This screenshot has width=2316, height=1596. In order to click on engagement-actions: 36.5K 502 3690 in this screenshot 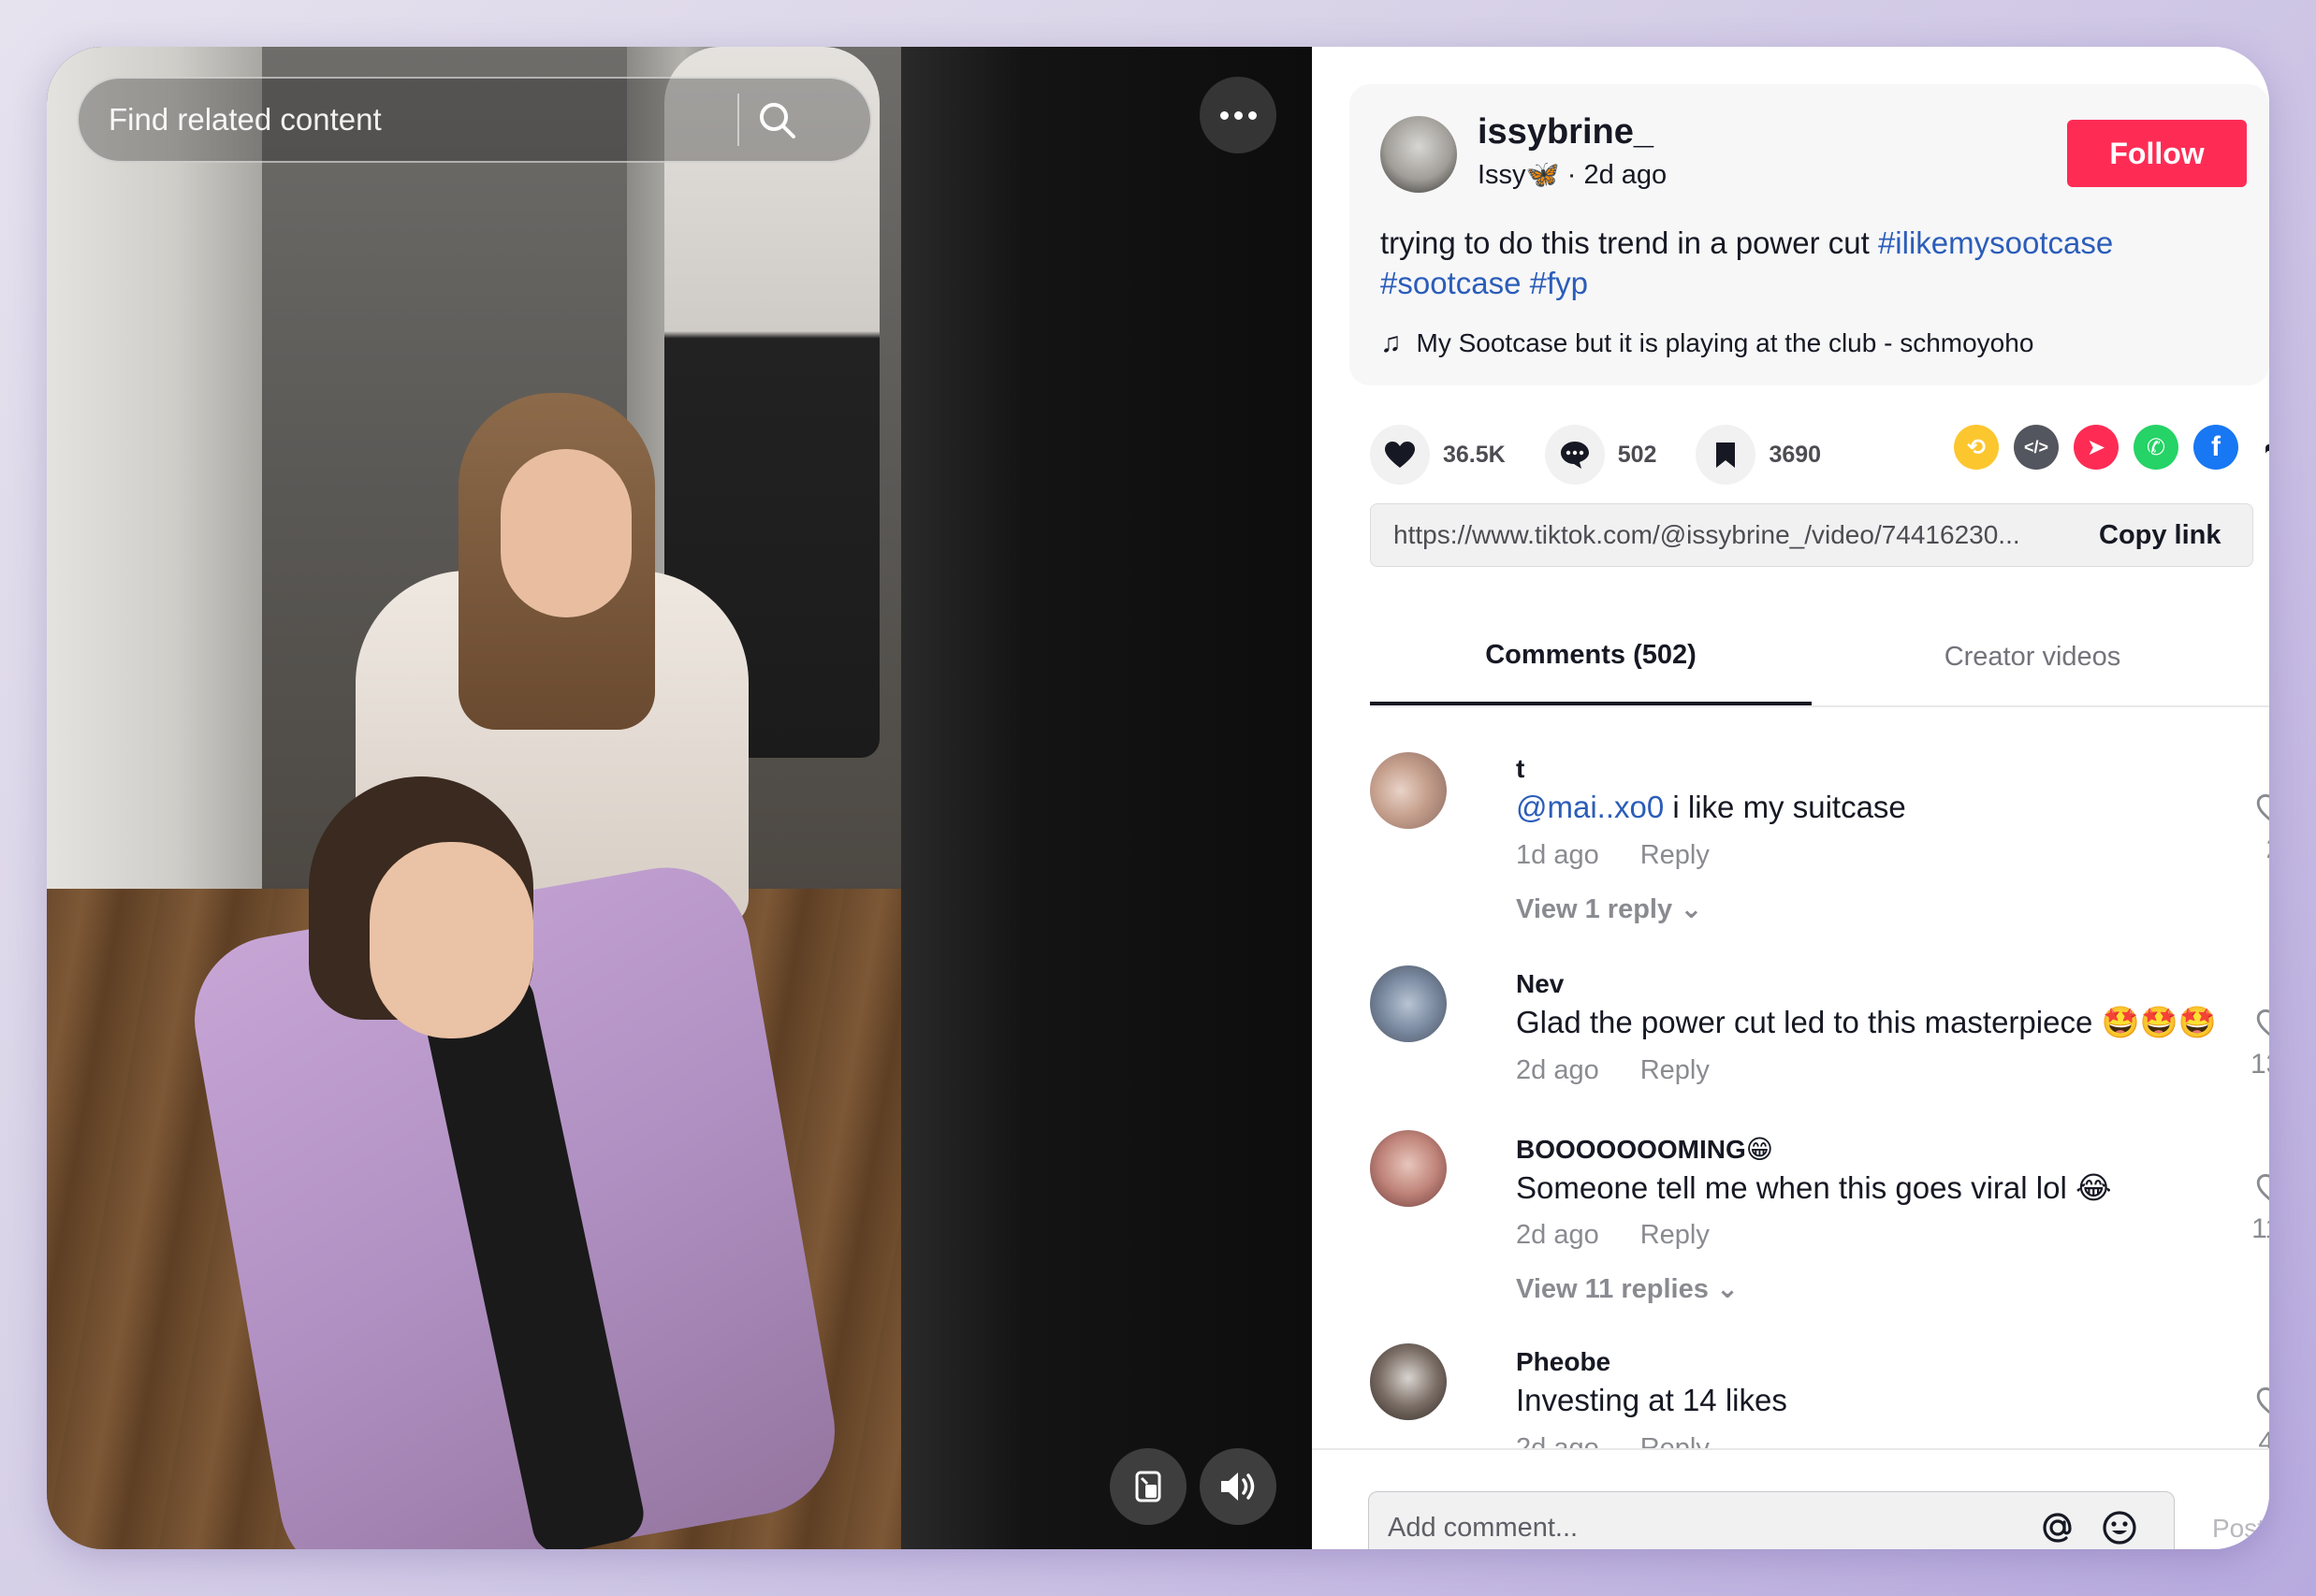, I will do `click(1615, 455)`.